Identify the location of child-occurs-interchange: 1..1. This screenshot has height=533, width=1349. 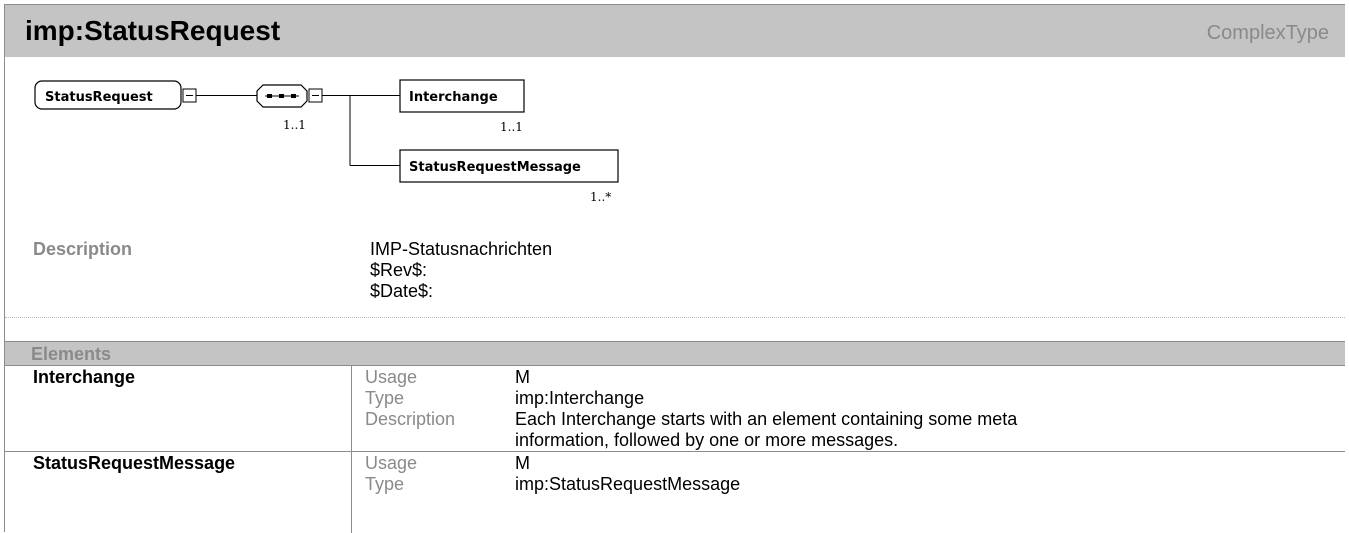
(511, 127).